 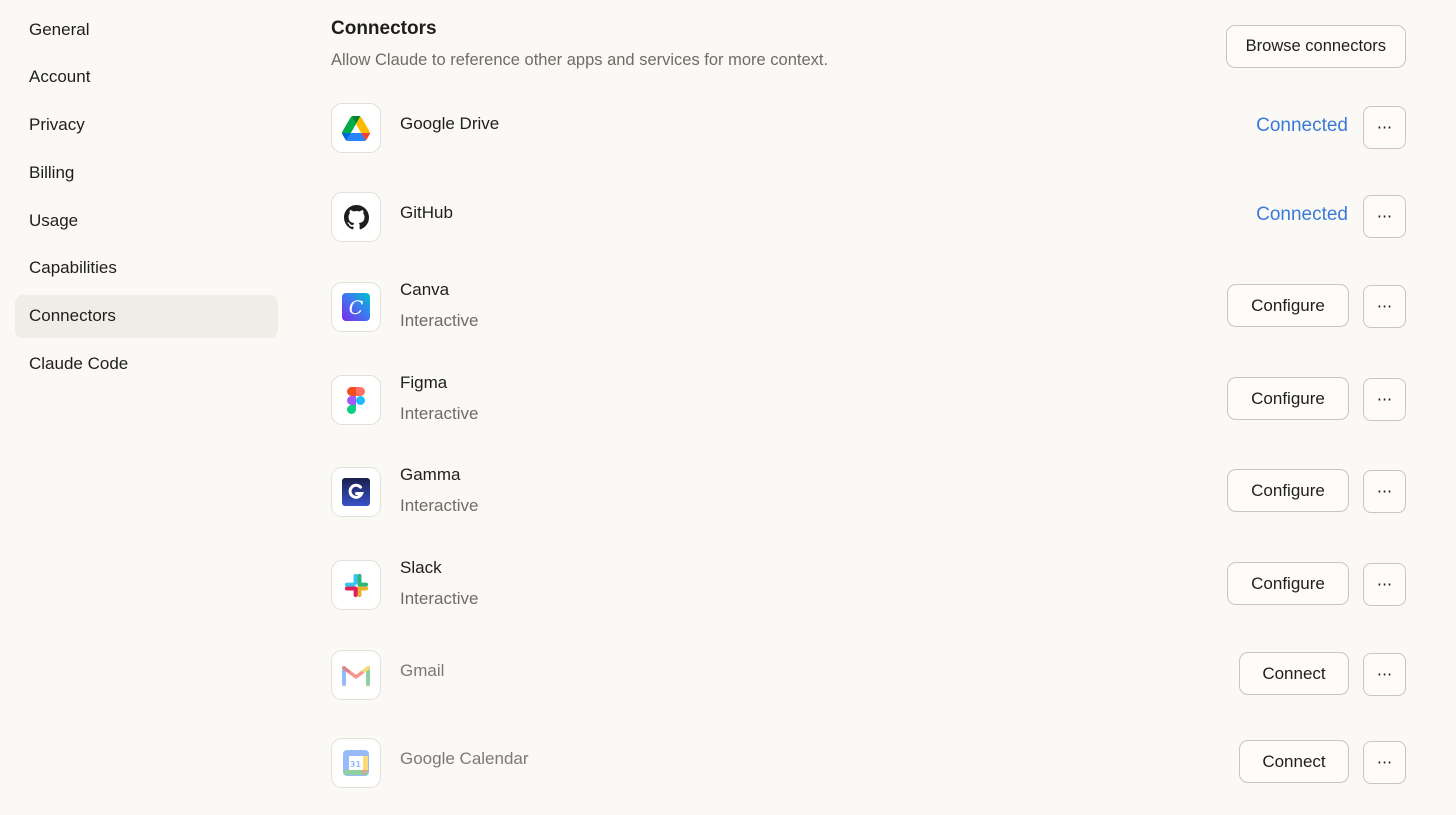 I want to click on connector-row-google-drive: Google Drive Connected ···, so click(x=868, y=129).